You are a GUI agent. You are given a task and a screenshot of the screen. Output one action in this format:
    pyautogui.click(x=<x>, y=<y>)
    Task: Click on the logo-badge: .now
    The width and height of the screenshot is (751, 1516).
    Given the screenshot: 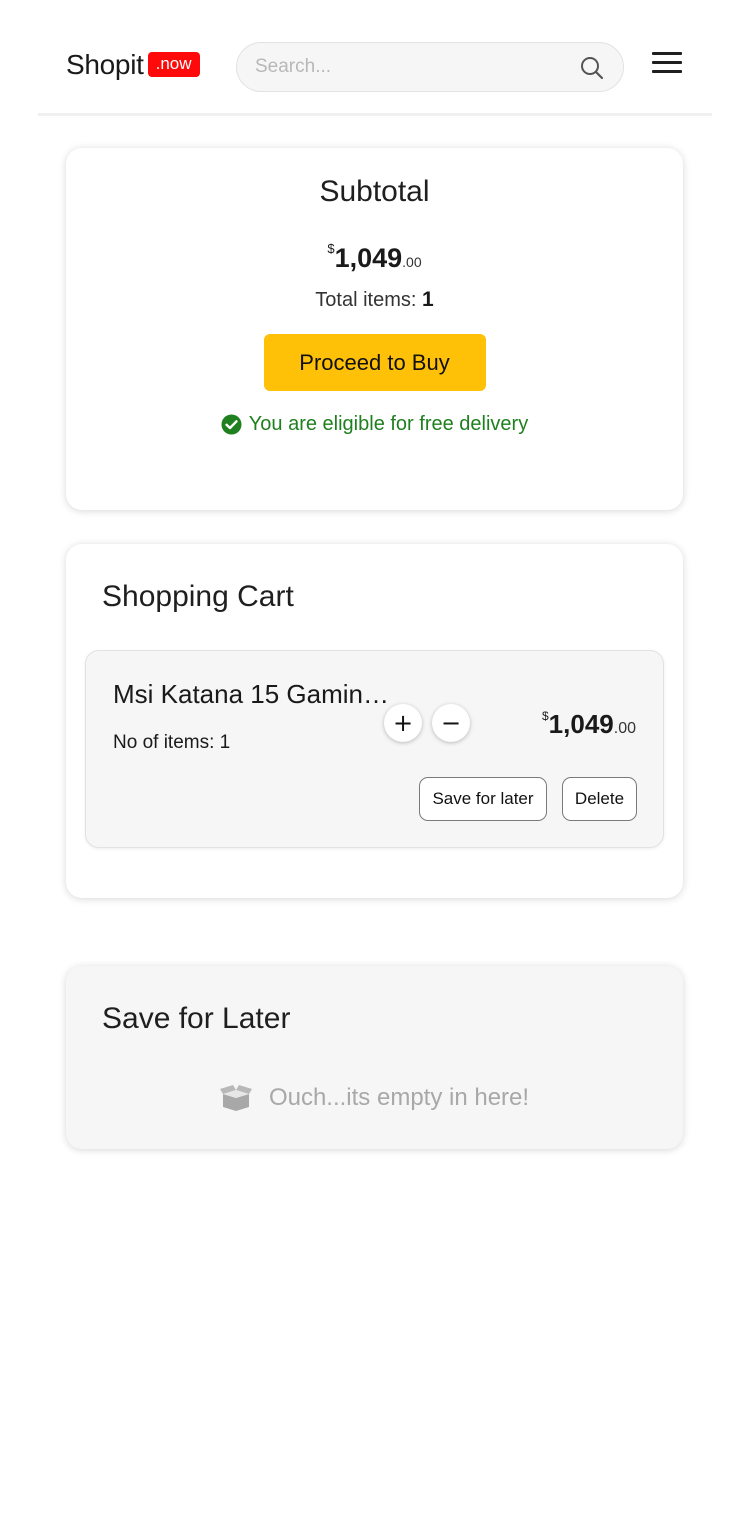 What is the action you would take?
    pyautogui.click(x=173, y=64)
    